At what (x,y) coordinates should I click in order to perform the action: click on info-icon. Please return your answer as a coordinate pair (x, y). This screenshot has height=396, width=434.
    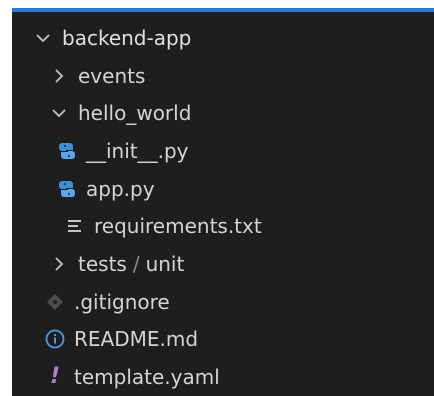
    Looking at the image, I should click on (55, 339).